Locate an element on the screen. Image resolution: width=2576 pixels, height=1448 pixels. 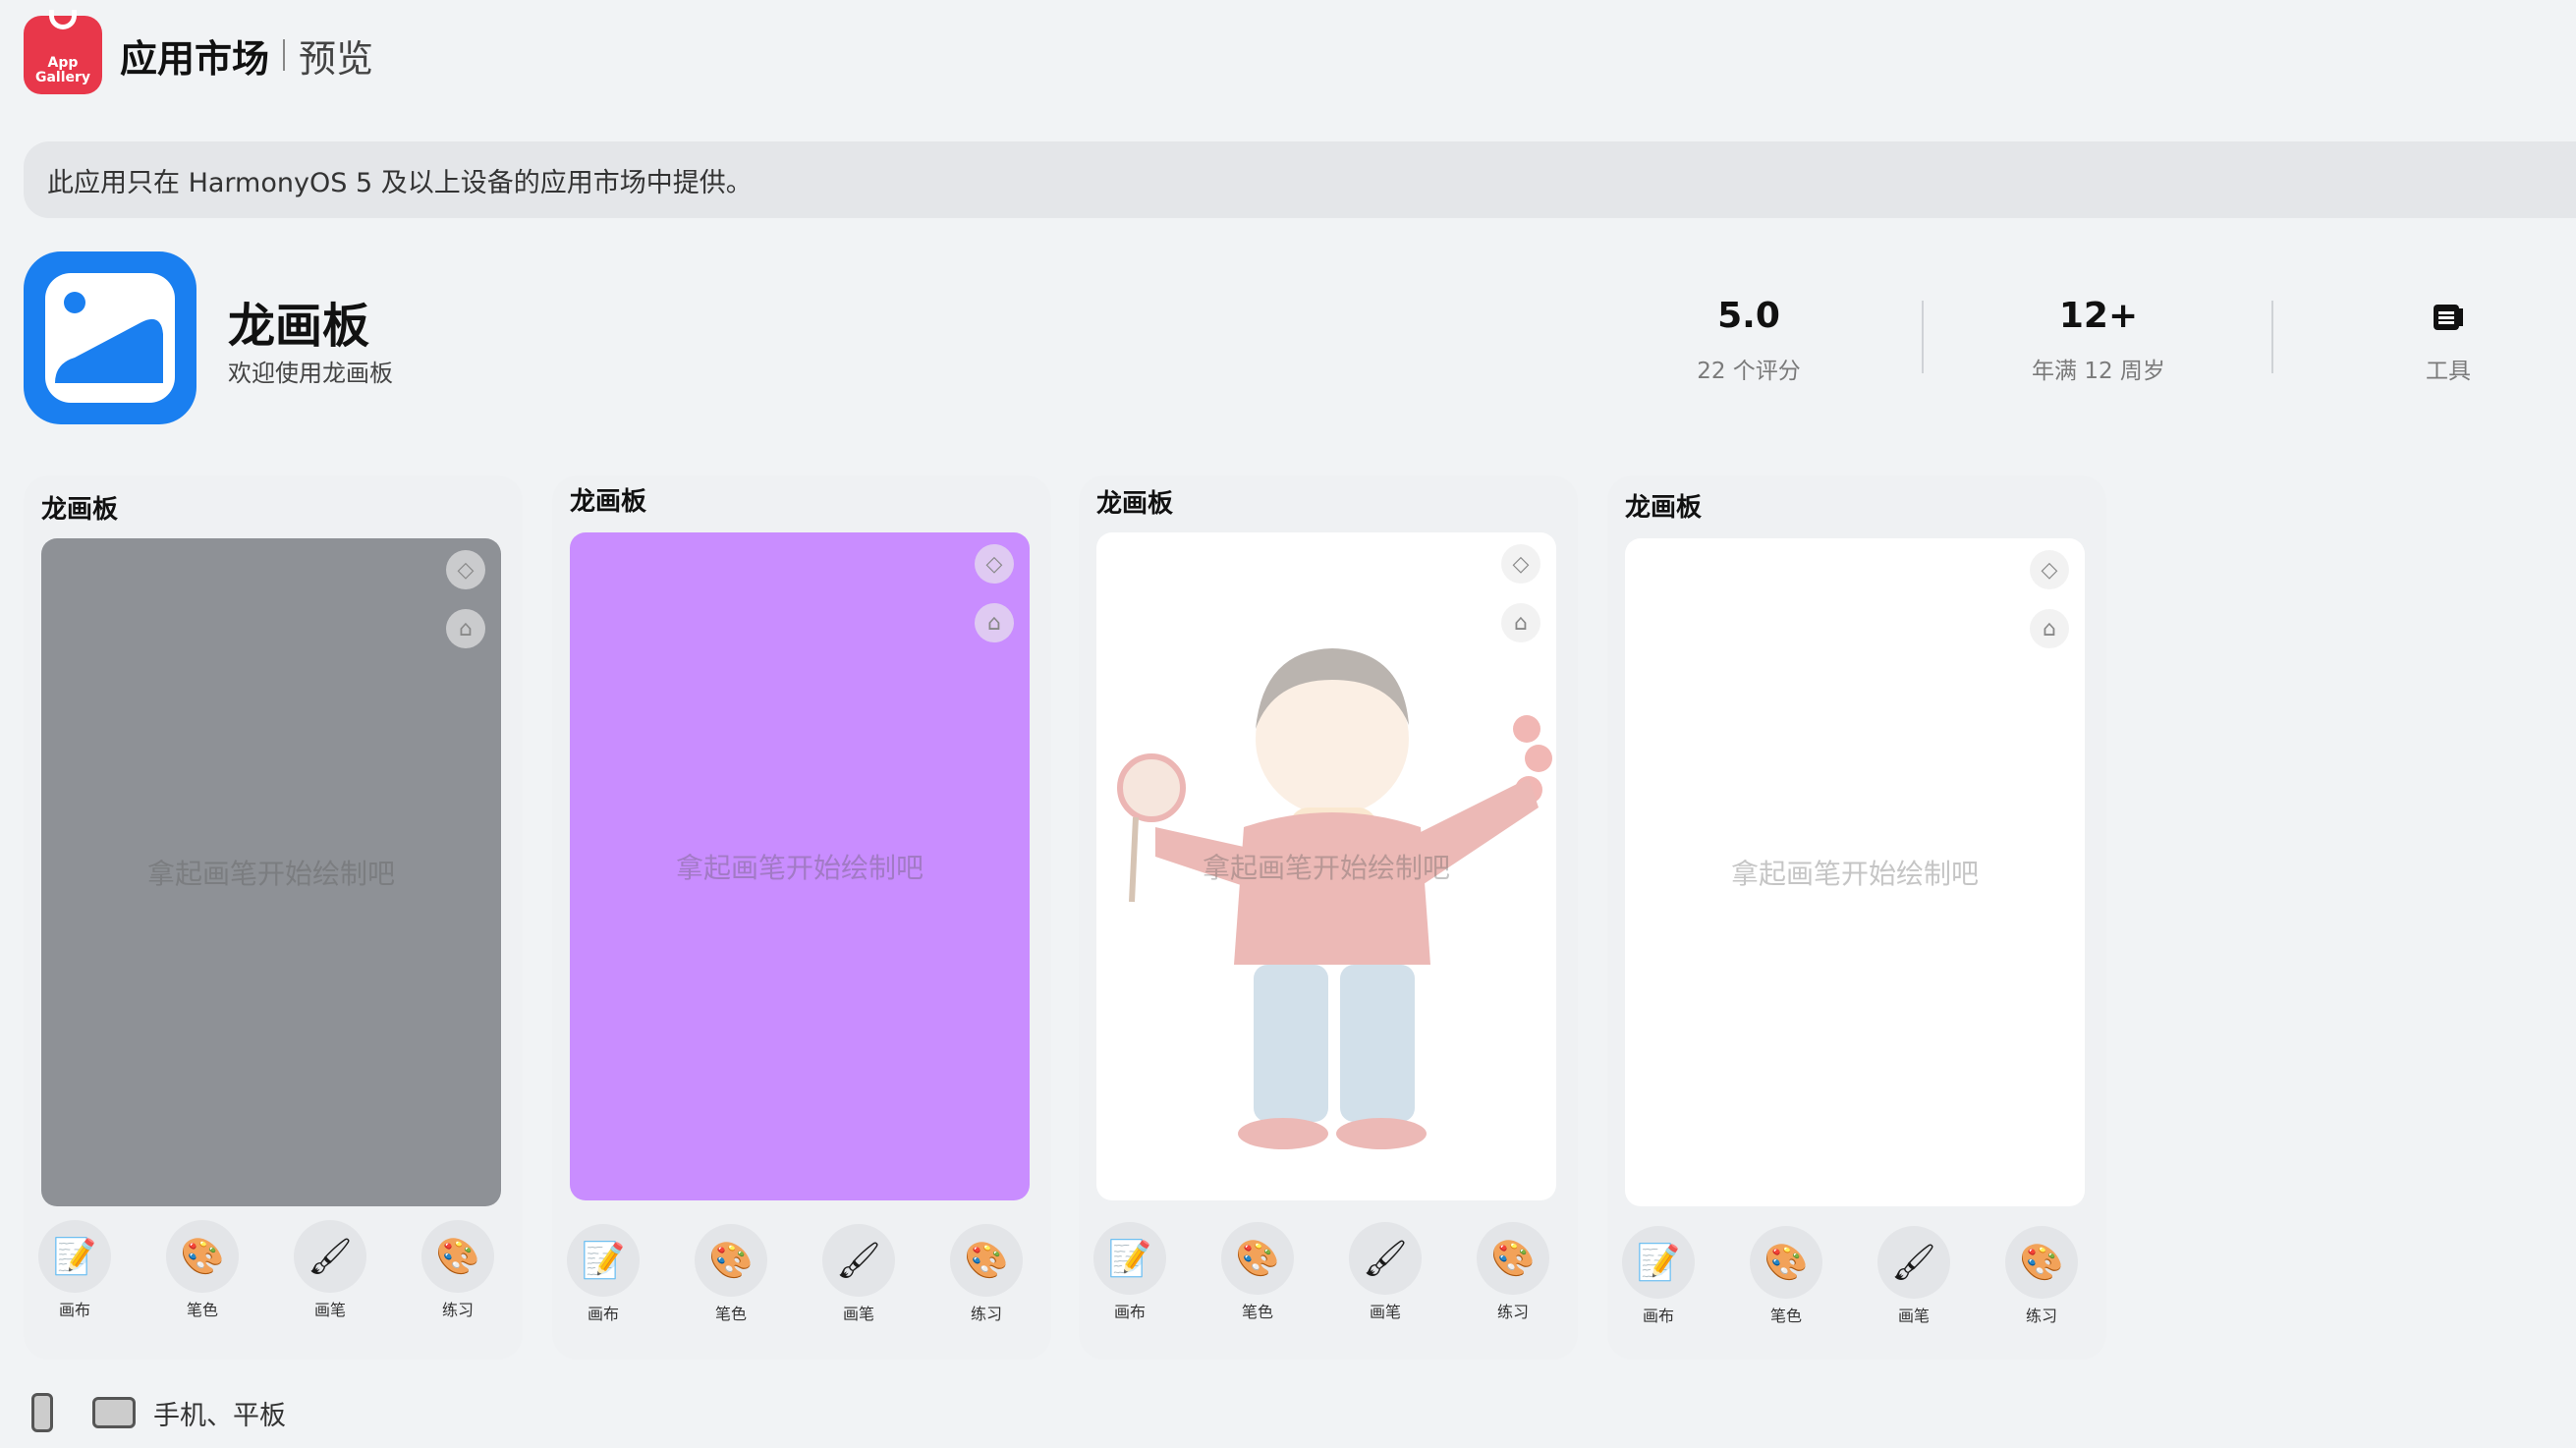
preview-label: 预览 is located at coordinates (336, 58).